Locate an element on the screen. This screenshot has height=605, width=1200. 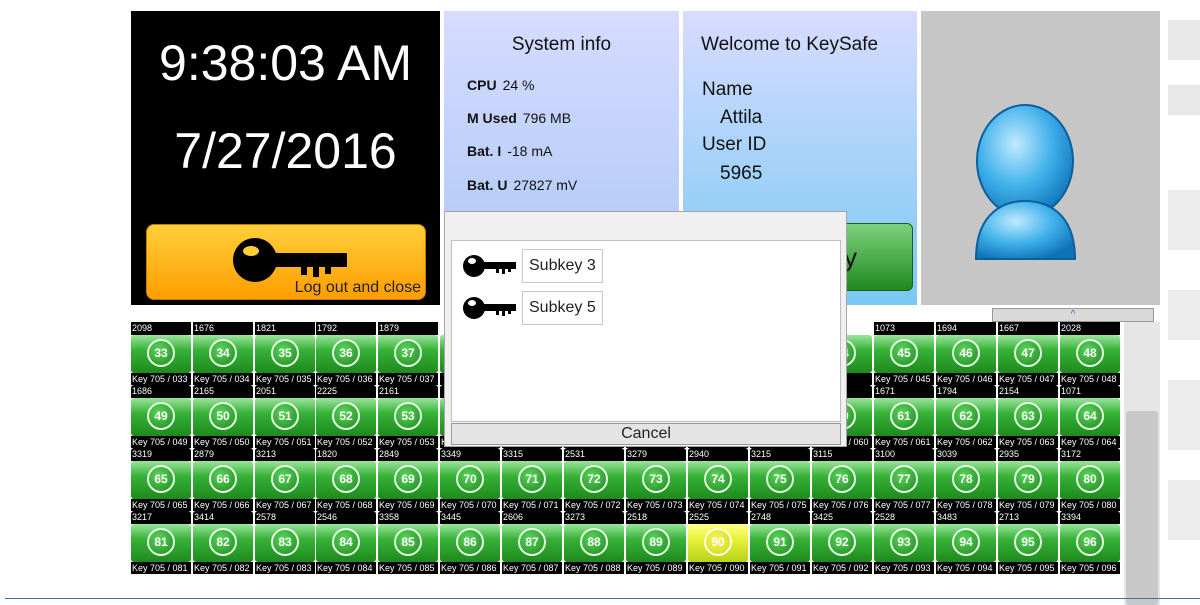
key-tile: 2225 52 Key 705 / 052 is located at coordinates (346, 416).